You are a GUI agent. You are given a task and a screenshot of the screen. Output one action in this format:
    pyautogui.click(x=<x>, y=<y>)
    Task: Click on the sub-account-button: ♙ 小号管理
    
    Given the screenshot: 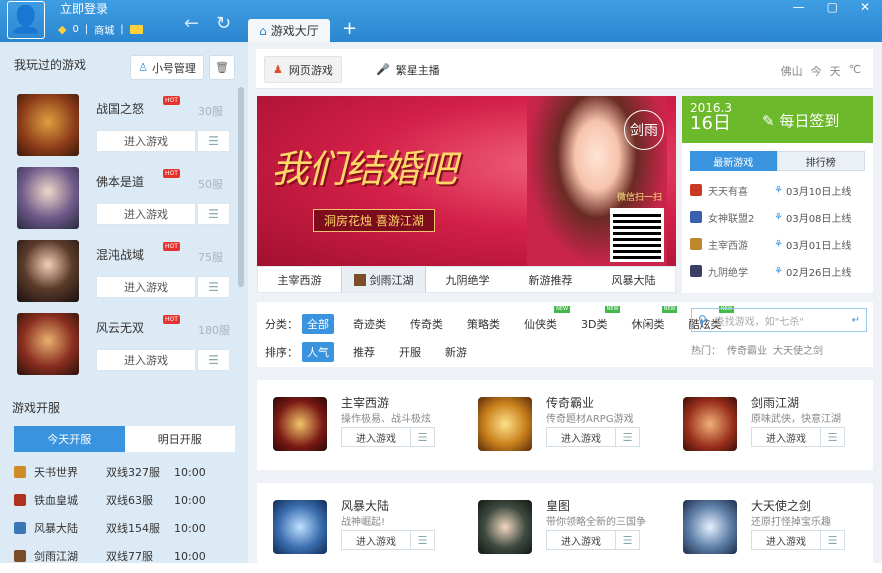 What is the action you would take?
    pyautogui.click(x=167, y=67)
    